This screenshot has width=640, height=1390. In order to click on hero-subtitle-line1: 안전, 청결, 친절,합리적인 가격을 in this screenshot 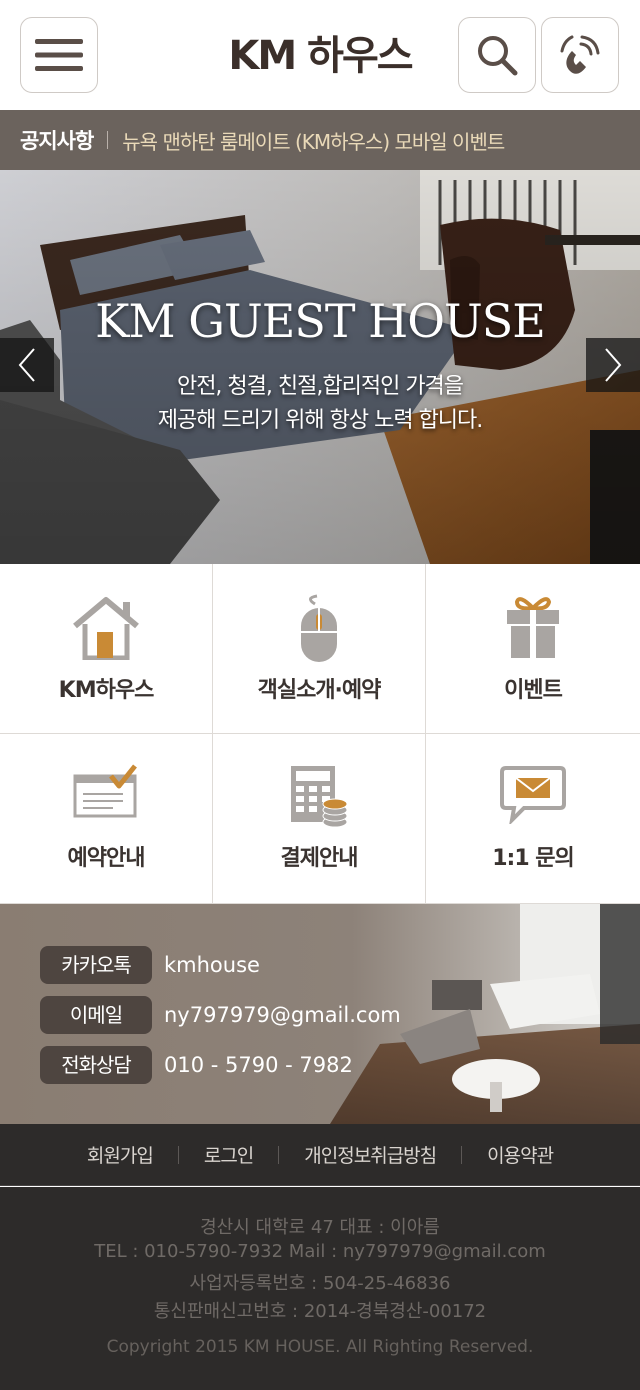, I will do `click(320, 386)`.